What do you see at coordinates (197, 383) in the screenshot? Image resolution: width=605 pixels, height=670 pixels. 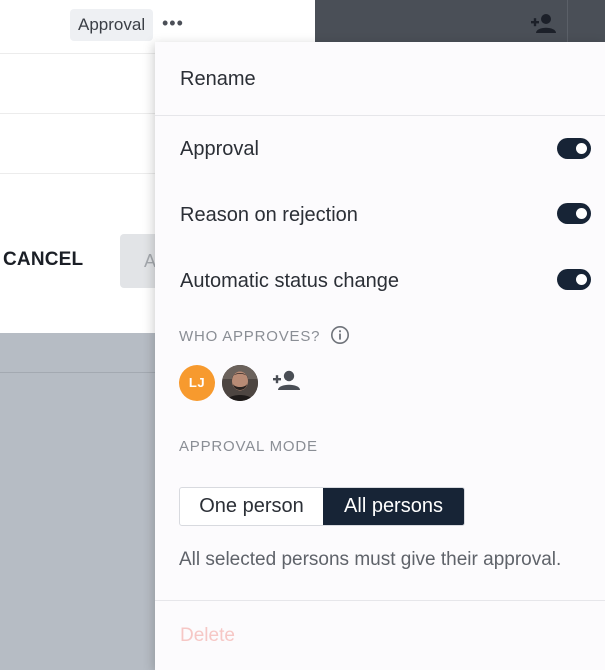 I see `avatar-lj: LJ` at bounding box center [197, 383].